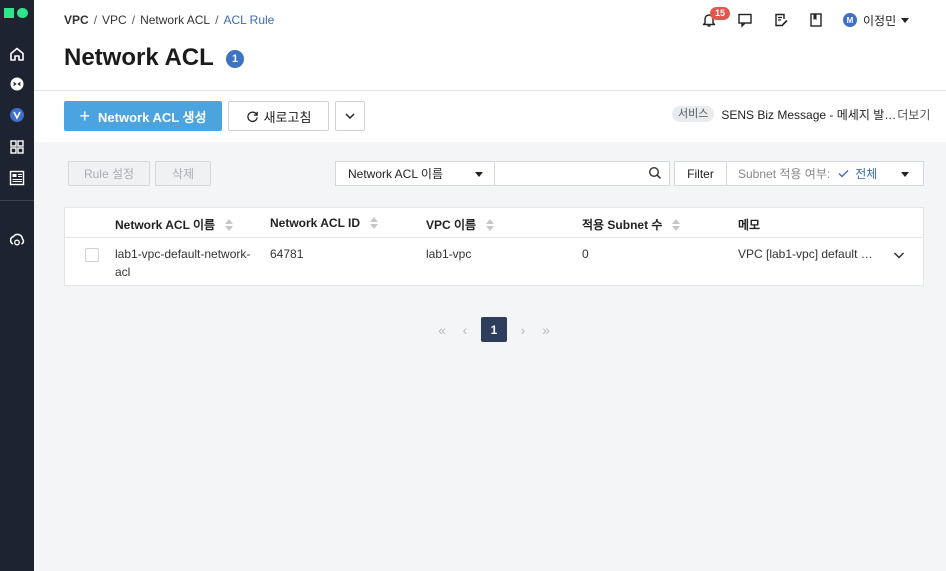 Image resolution: width=946 pixels, height=571 pixels. Describe the element at coordinates (449, 254) in the screenshot. I see `cell-vpc-name: lab1-vpc` at that location.